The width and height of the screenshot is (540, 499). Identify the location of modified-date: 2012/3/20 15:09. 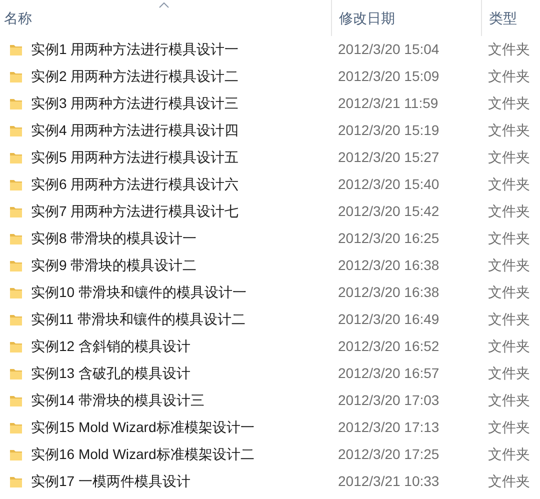
(389, 76).